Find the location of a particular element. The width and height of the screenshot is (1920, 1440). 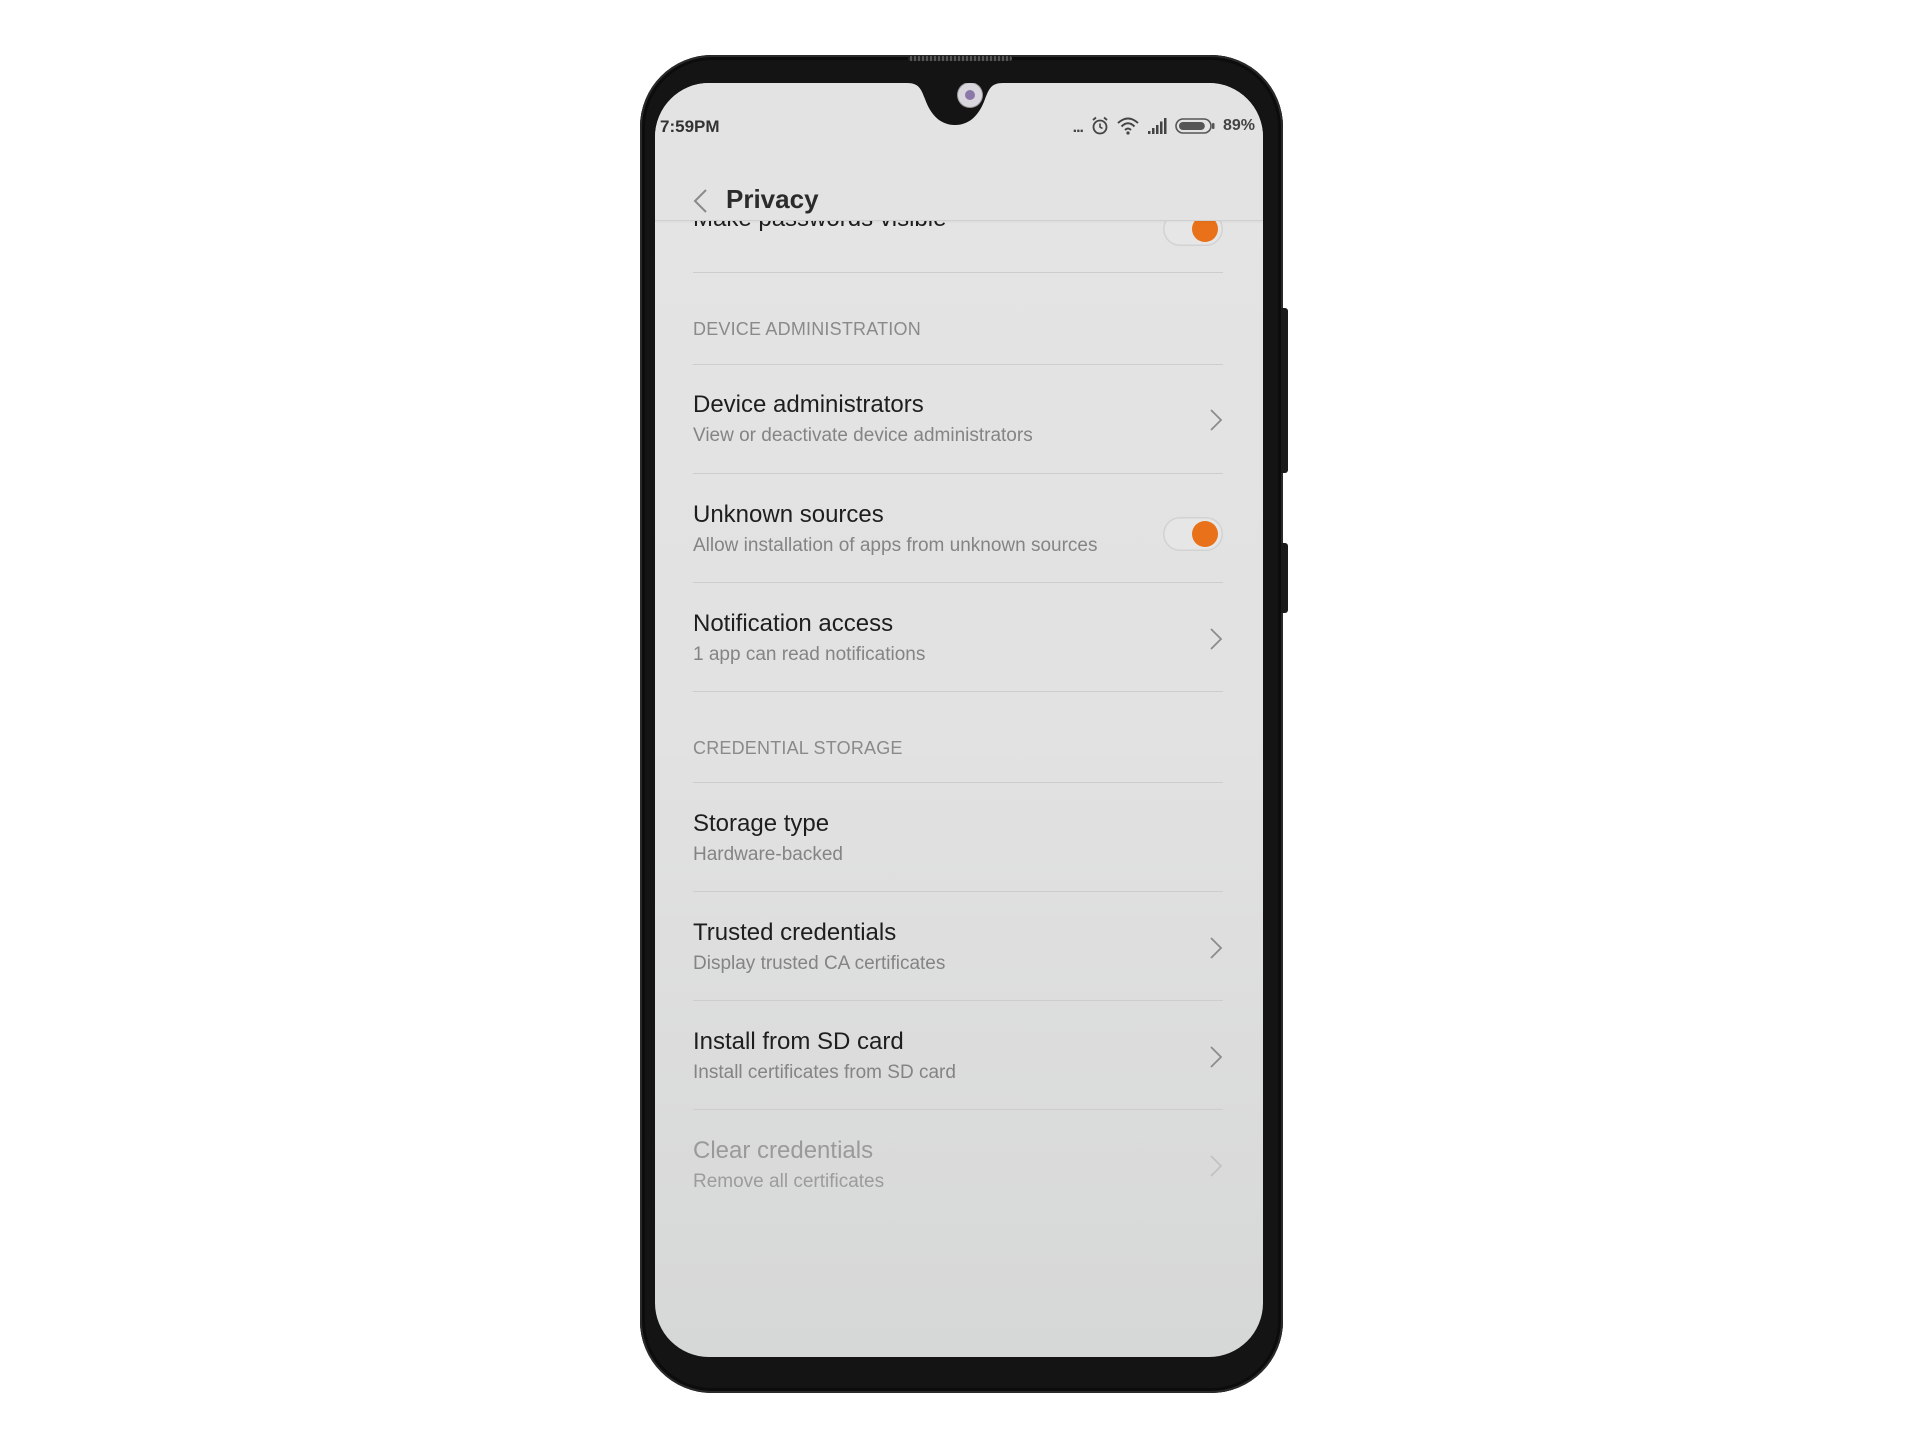

battery-percent: 89% is located at coordinates (1238, 125).